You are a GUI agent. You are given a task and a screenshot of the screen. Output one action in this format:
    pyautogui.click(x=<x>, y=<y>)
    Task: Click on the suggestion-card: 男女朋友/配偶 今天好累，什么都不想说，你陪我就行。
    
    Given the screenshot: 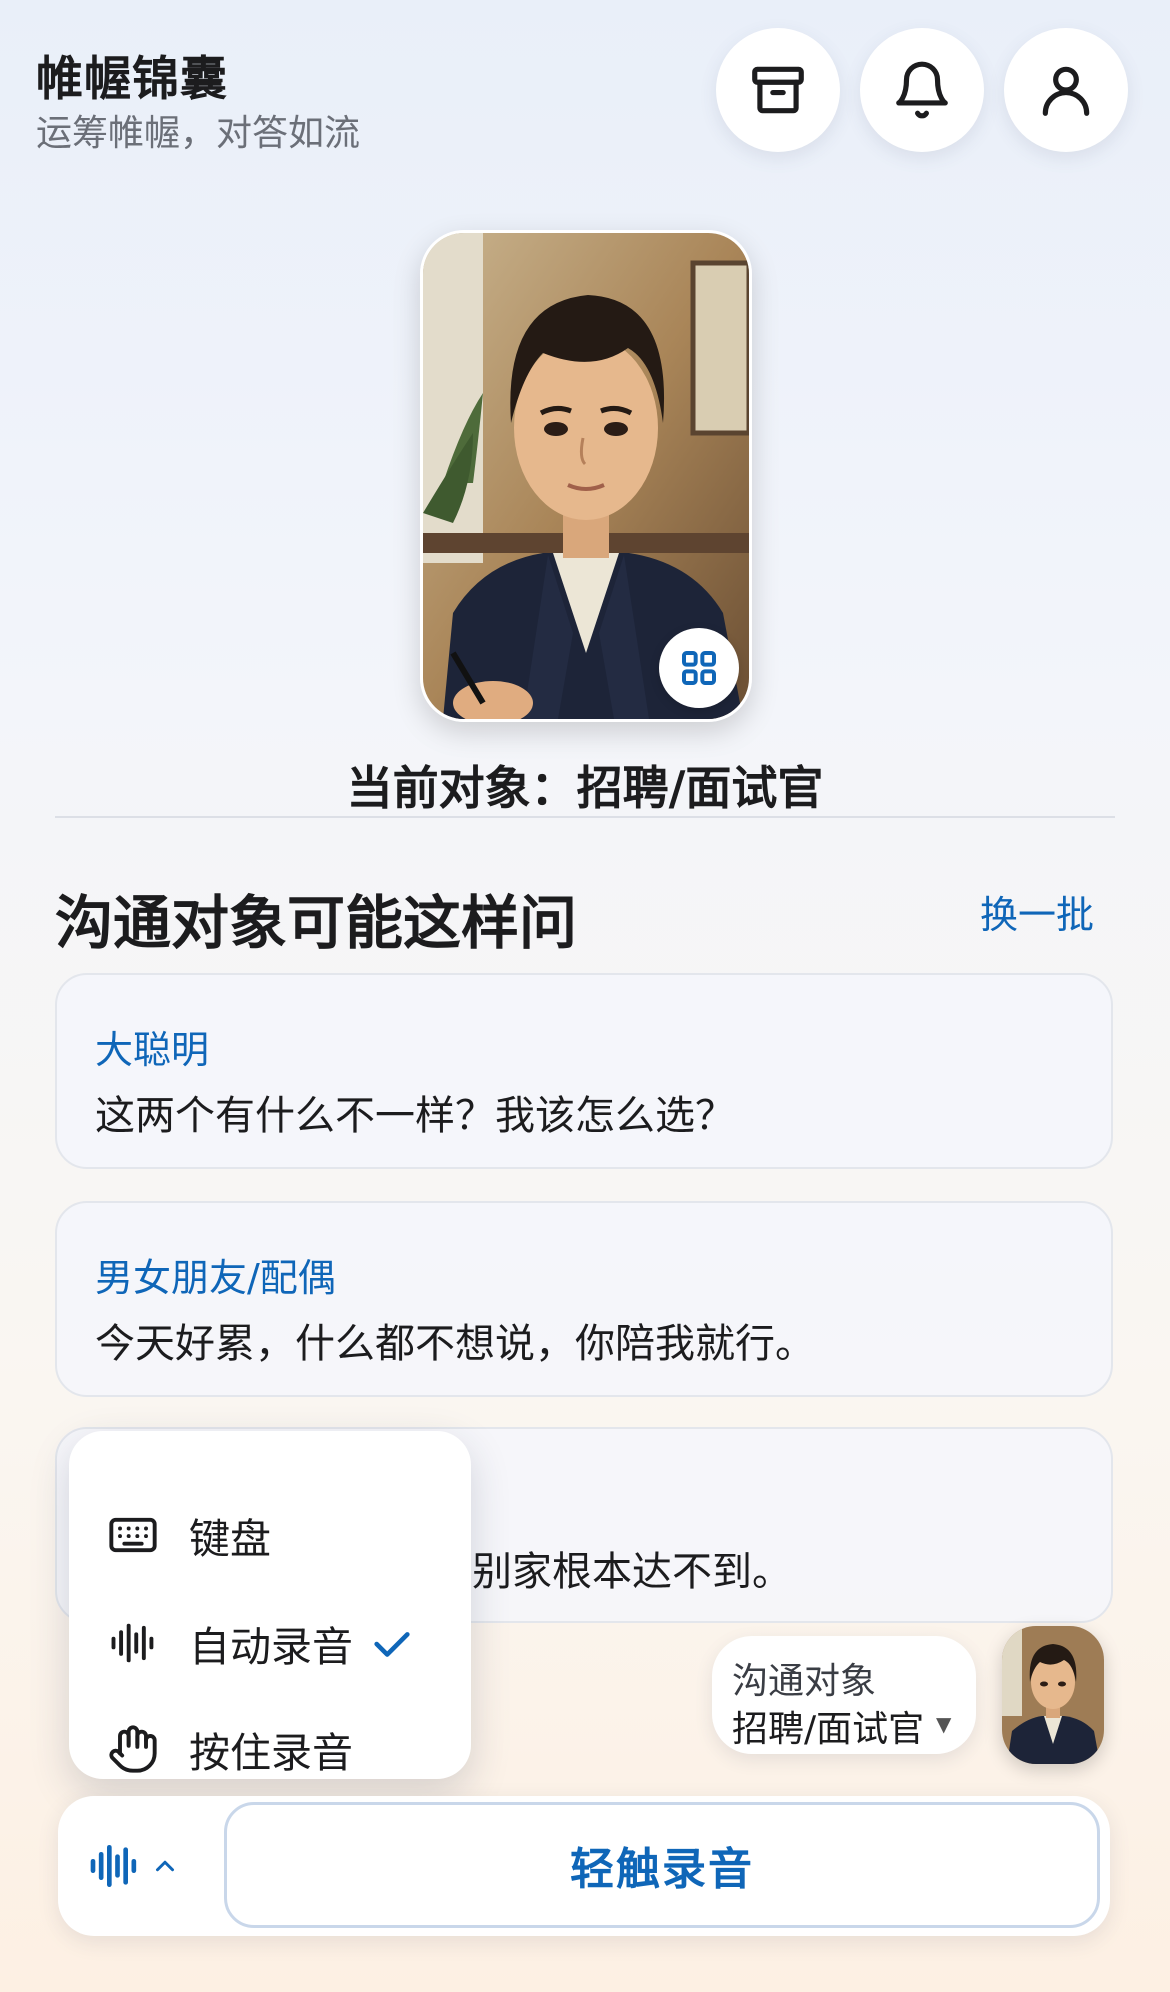 What is the action you would take?
    pyautogui.click(x=584, y=1299)
    